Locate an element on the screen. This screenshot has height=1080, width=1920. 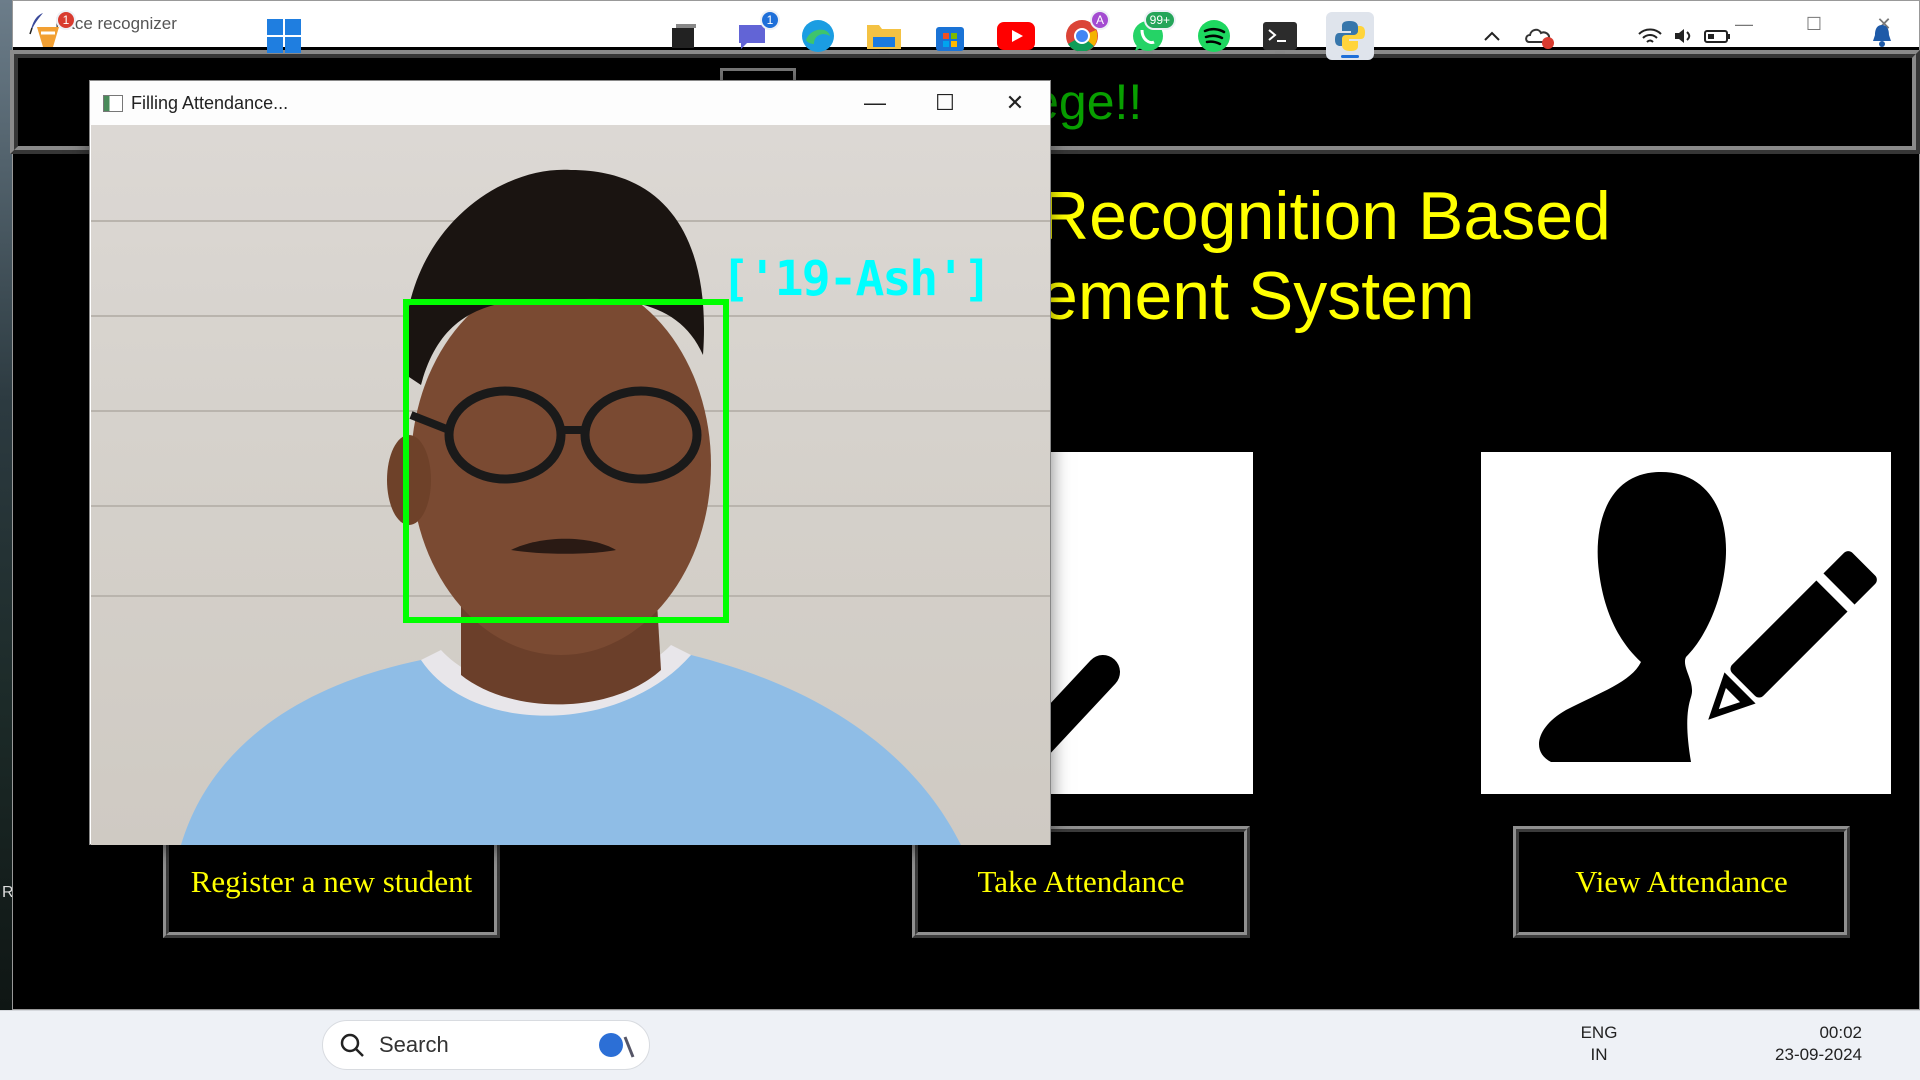
camera-close-button: ✕ is located at coordinates (1015, 103).